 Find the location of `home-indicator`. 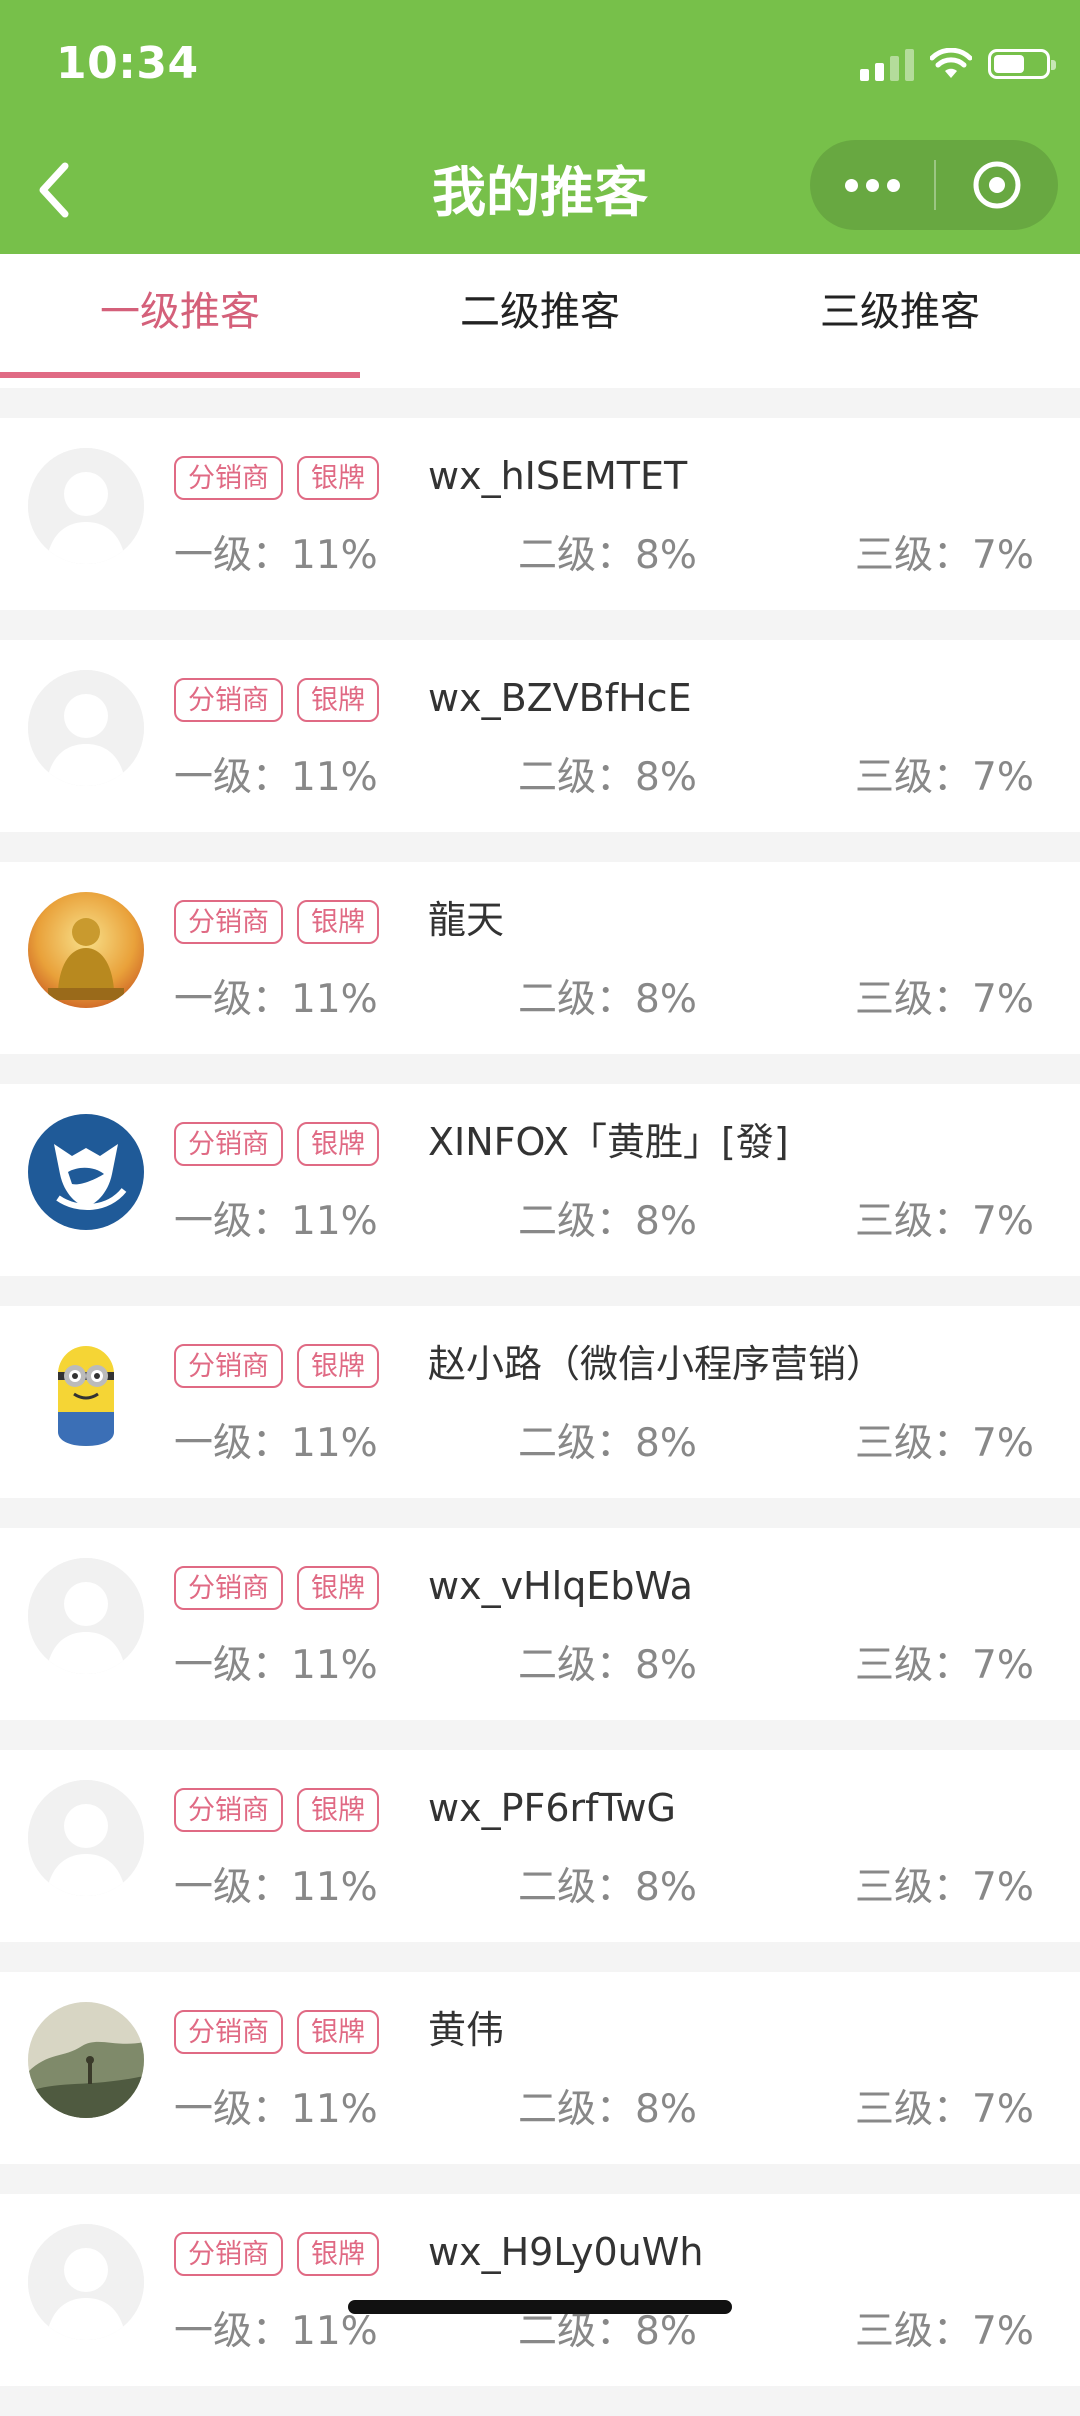

home-indicator is located at coordinates (540, 2307).